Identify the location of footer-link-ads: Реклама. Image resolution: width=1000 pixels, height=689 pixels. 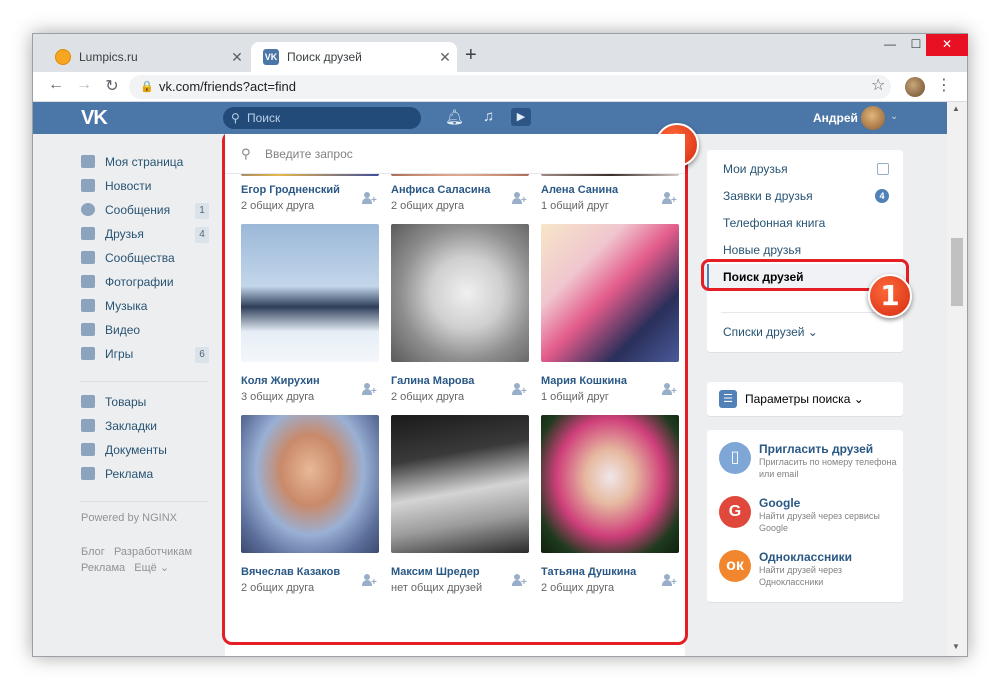
(103, 568).